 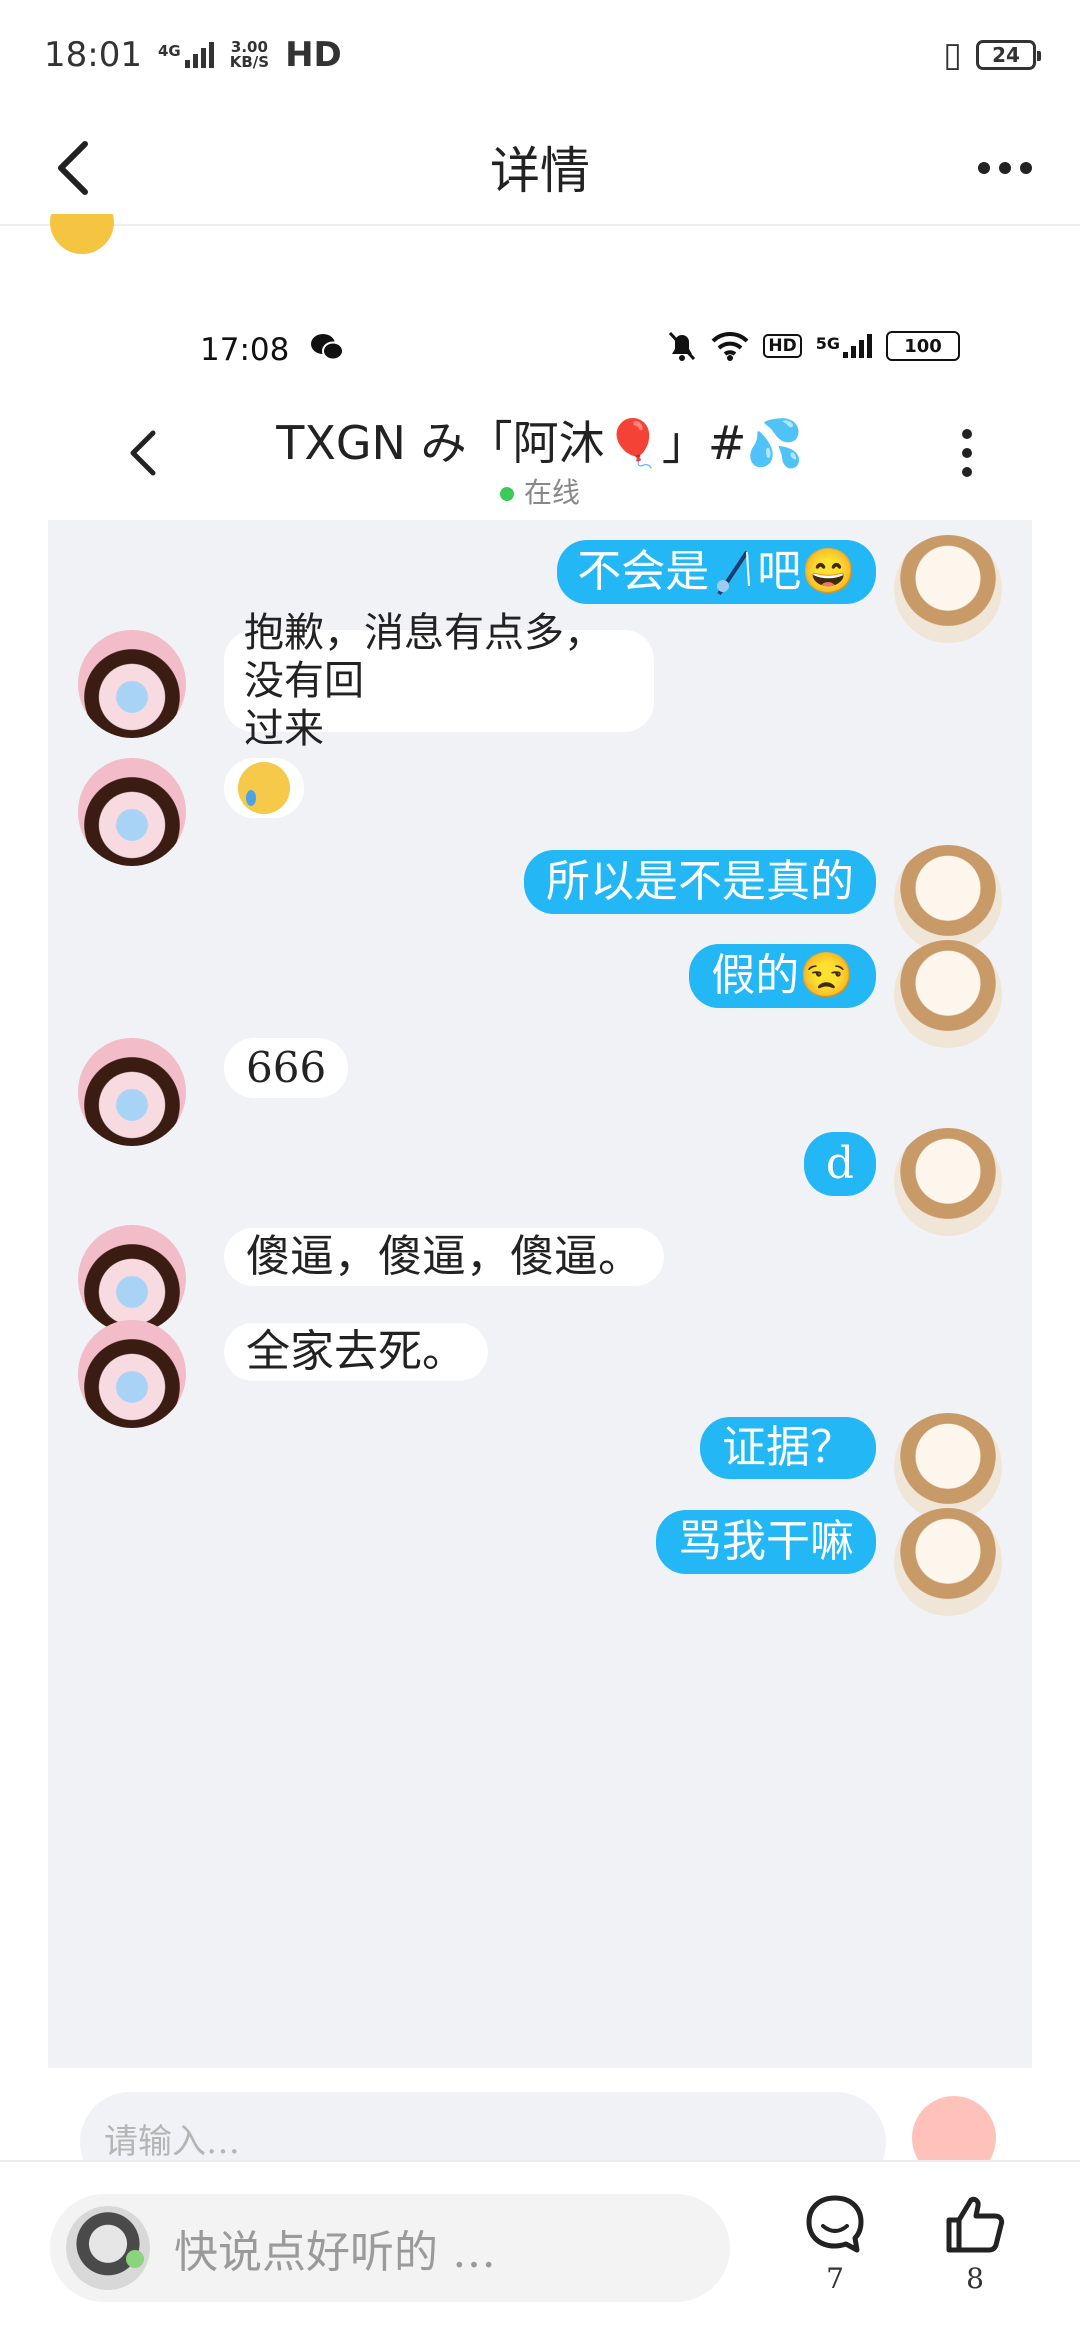 I want to click on wechat-icon, so click(x=327, y=351).